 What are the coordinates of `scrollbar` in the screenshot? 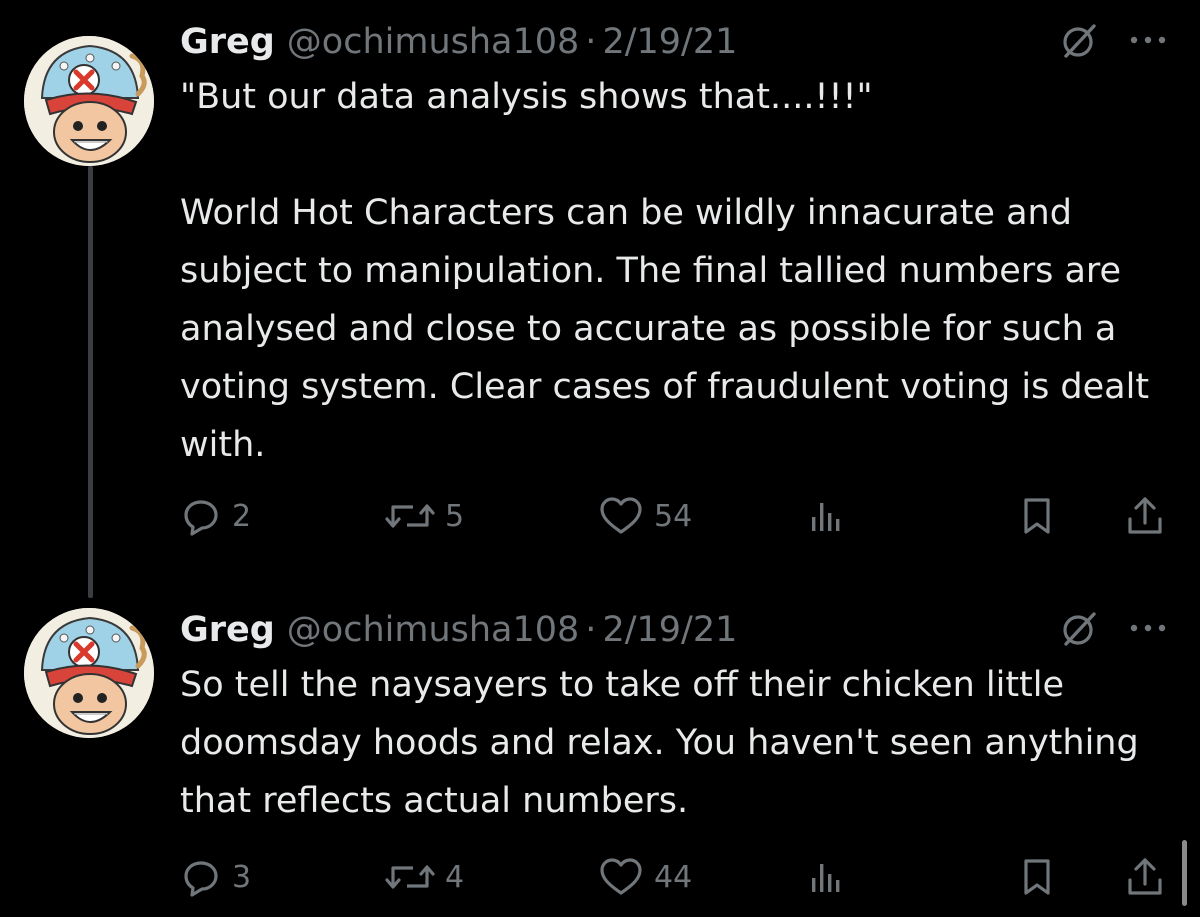 It's located at (1184, 873).